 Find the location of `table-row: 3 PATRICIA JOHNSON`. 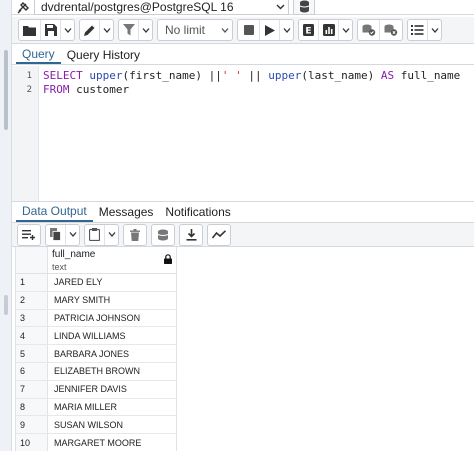

table-row: 3 PATRICIA JOHNSON is located at coordinates (96, 318).